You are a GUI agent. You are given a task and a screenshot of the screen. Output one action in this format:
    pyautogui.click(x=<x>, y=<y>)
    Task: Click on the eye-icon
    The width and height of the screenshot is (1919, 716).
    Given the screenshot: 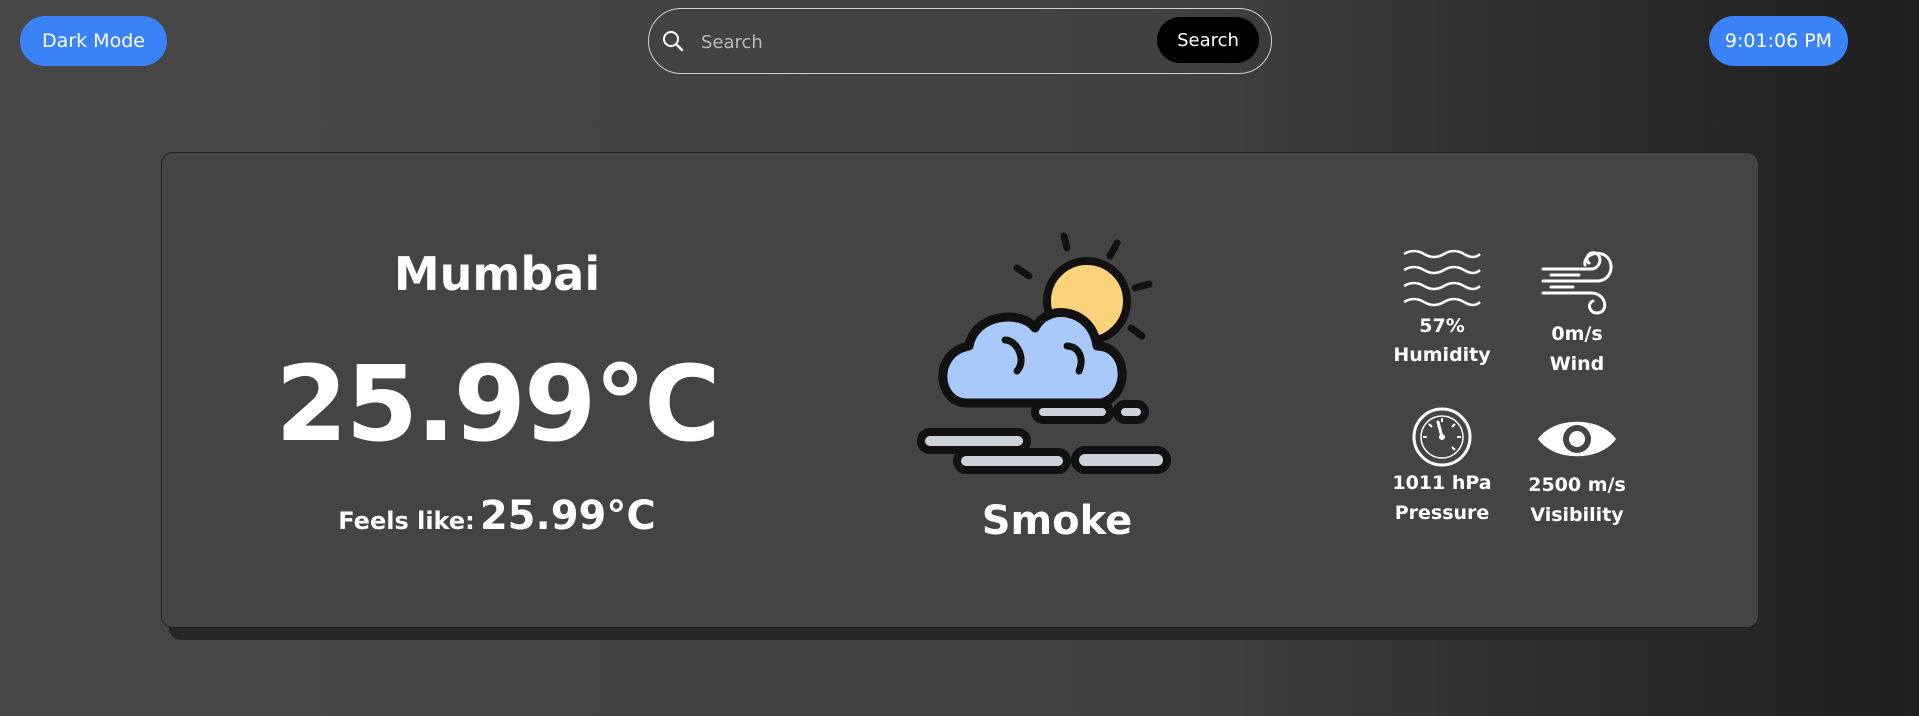 What is the action you would take?
    pyautogui.click(x=1577, y=439)
    